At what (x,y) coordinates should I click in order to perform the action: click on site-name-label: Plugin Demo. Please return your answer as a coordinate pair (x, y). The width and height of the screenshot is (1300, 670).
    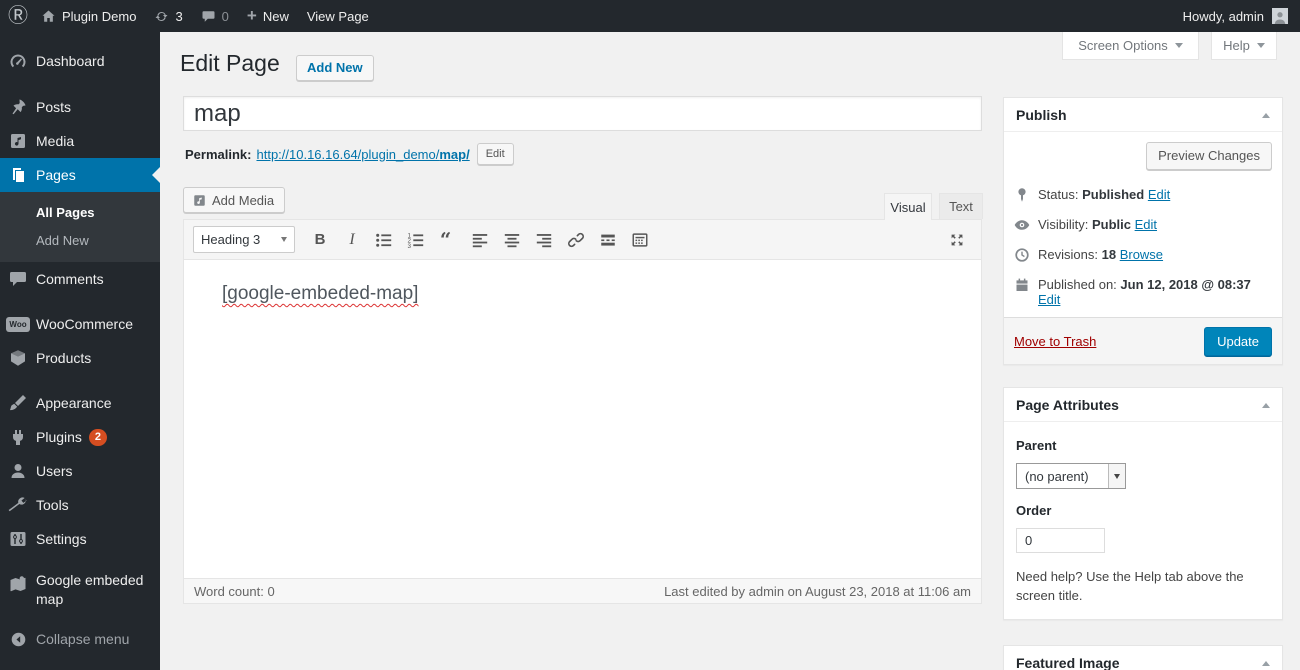
    Looking at the image, I should click on (99, 16).